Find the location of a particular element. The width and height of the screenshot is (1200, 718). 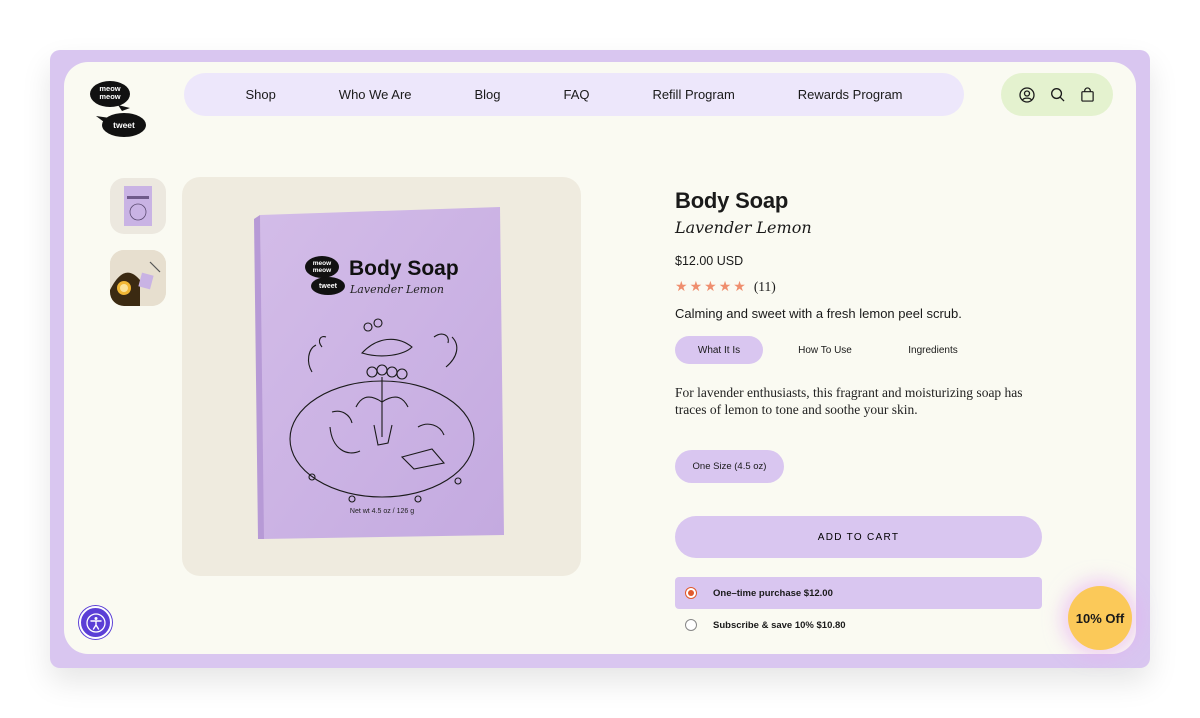

nav-faq: FAQ is located at coordinates (576, 94).